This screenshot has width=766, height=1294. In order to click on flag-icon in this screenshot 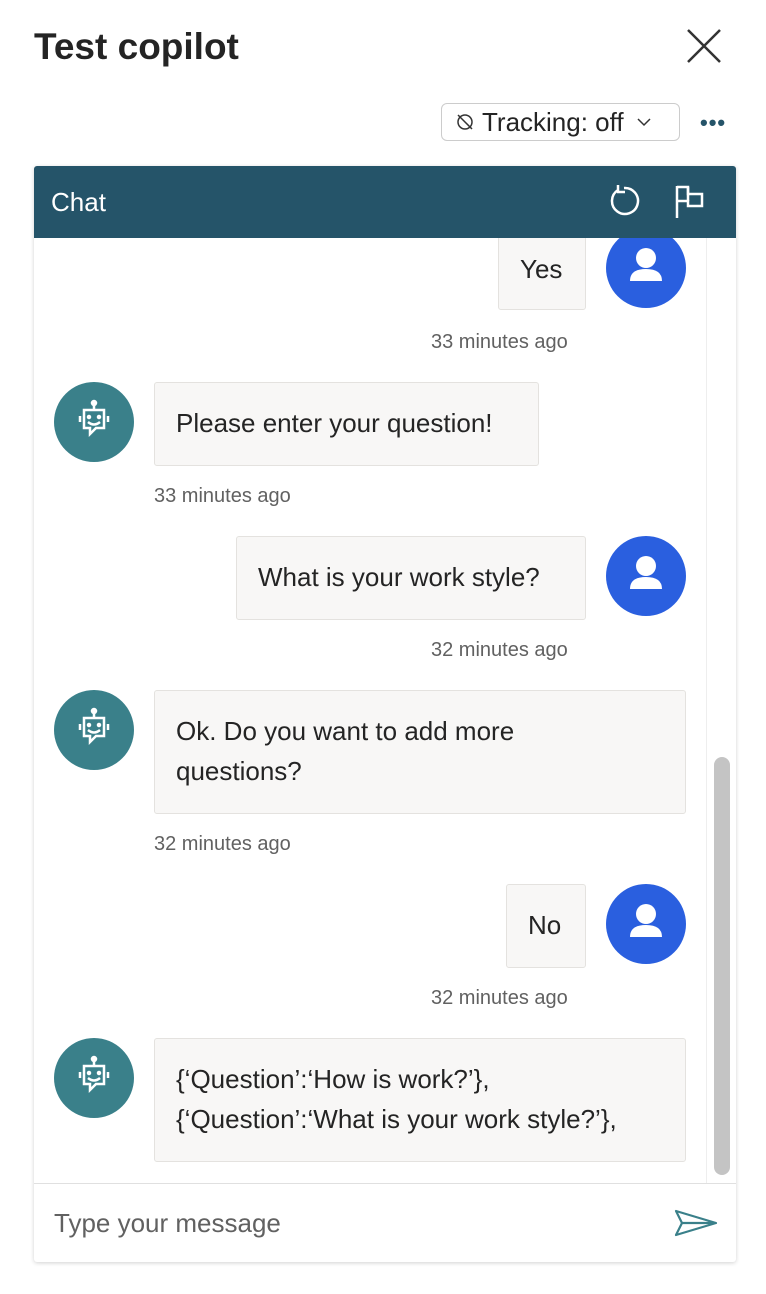, I will do `click(690, 202)`.